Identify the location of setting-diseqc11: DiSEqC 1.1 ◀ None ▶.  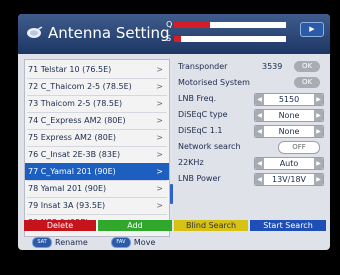
(251, 130).